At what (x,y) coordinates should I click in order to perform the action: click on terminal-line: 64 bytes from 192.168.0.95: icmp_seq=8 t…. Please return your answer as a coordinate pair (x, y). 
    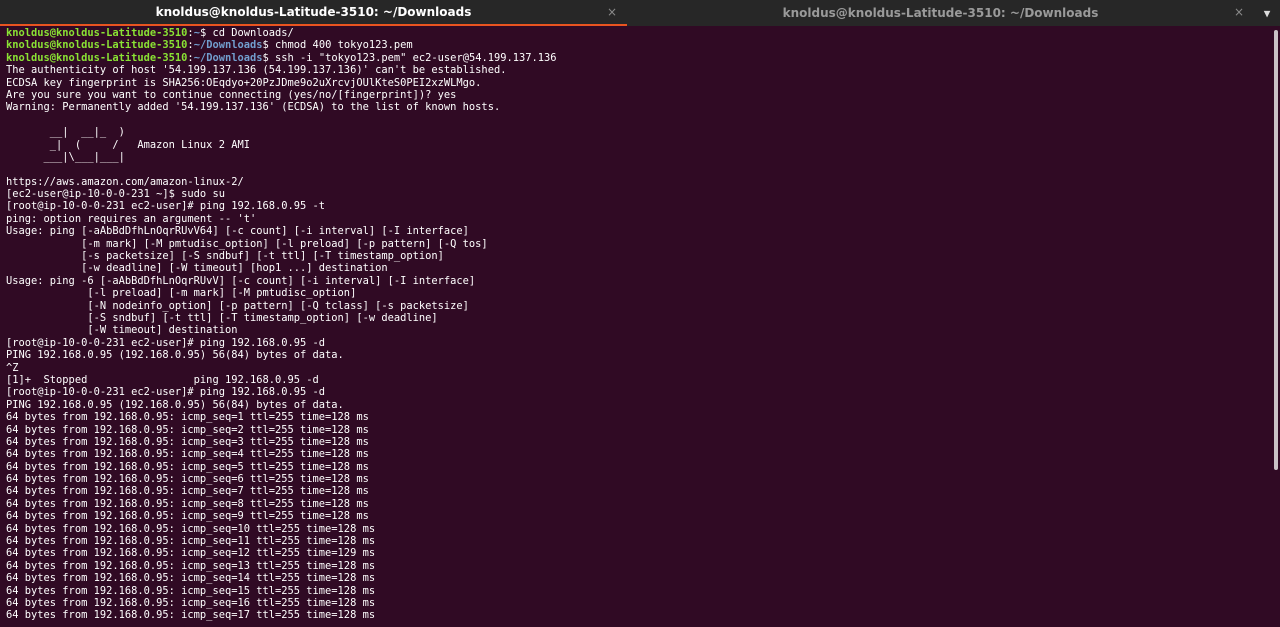
    Looking at the image, I should click on (638, 504).